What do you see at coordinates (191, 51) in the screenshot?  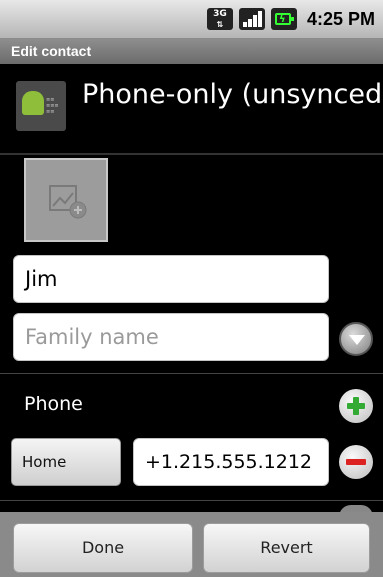 I see `page-title: Edit contact` at bounding box center [191, 51].